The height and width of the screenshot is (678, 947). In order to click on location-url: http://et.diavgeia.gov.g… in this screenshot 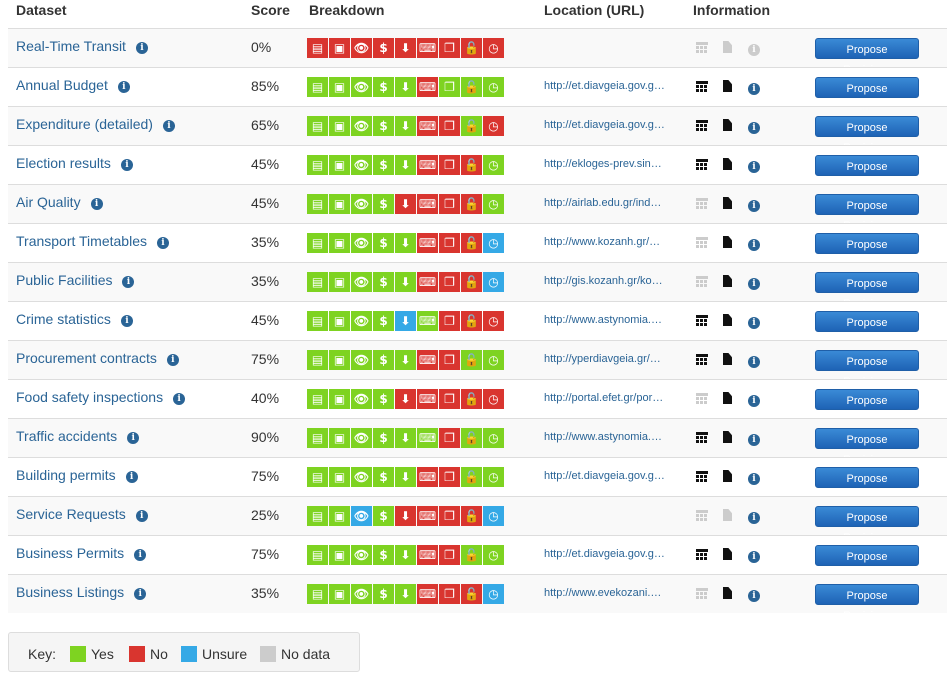, I will do `click(611, 476)`.